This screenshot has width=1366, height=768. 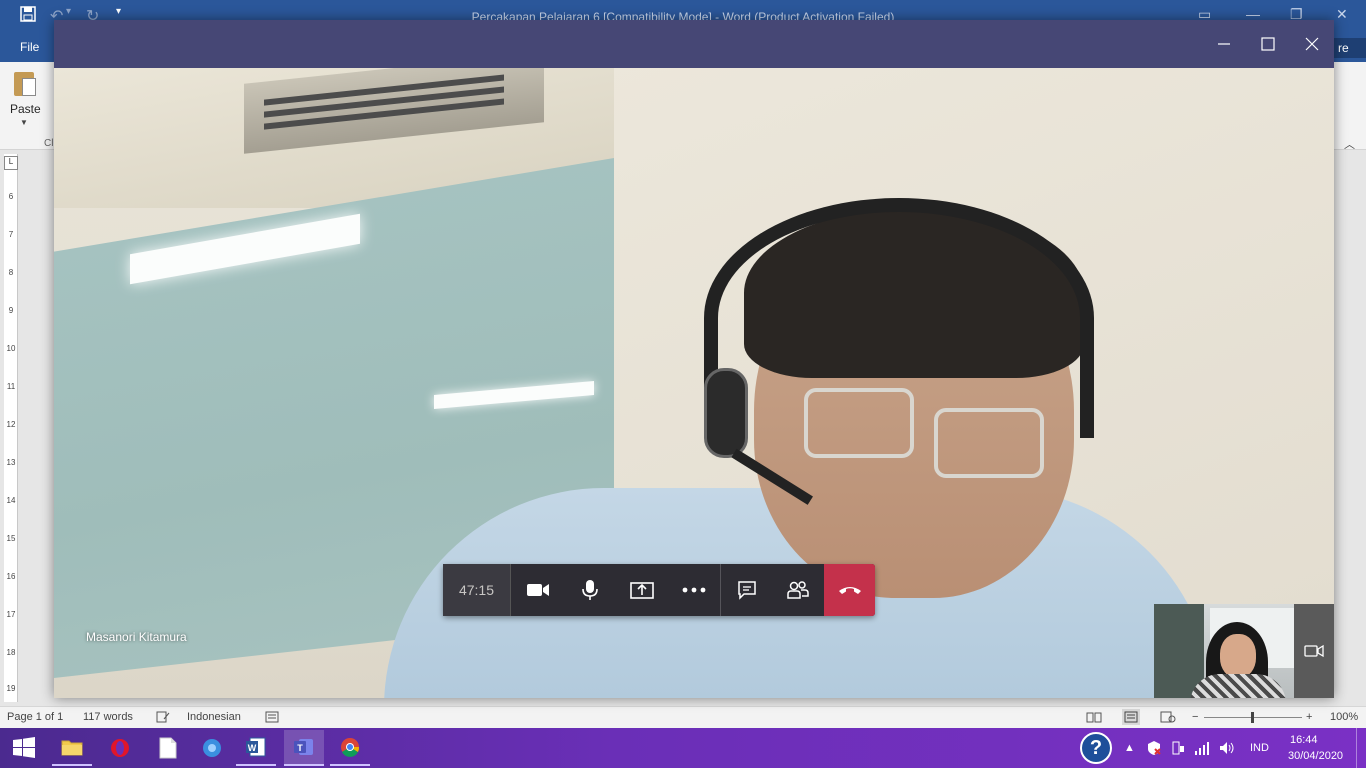 I want to click on ellipsis-icon, so click(x=694, y=590).